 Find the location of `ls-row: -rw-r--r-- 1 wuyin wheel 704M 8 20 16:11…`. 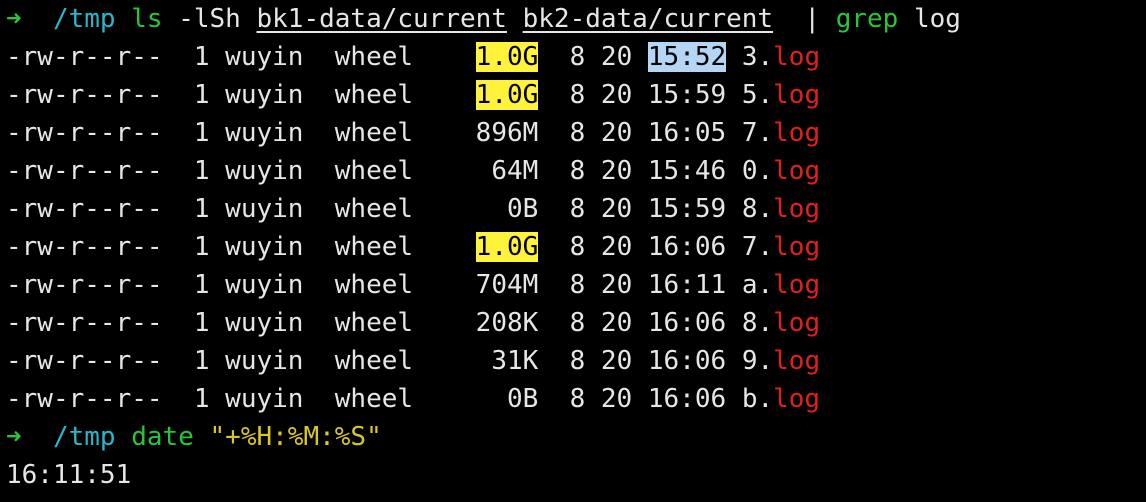

ls-row: -rw-r--r-- 1 wuyin wheel 704M 8 20 16:11… is located at coordinates (573, 285).